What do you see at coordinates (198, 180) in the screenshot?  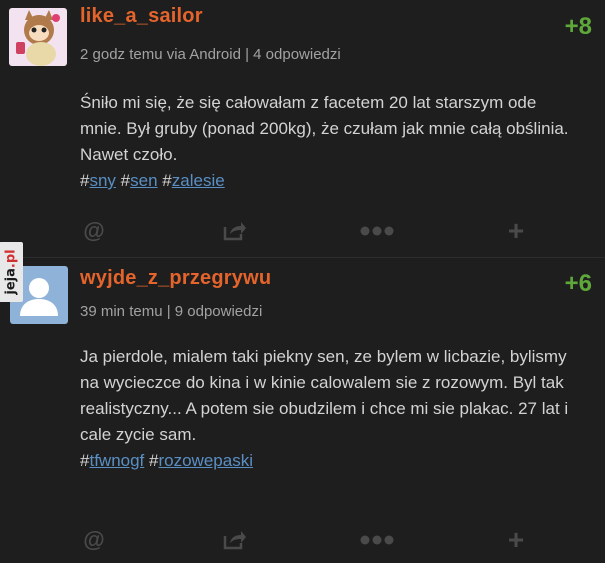 I see `tag-link: zalesie` at bounding box center [198, 180].